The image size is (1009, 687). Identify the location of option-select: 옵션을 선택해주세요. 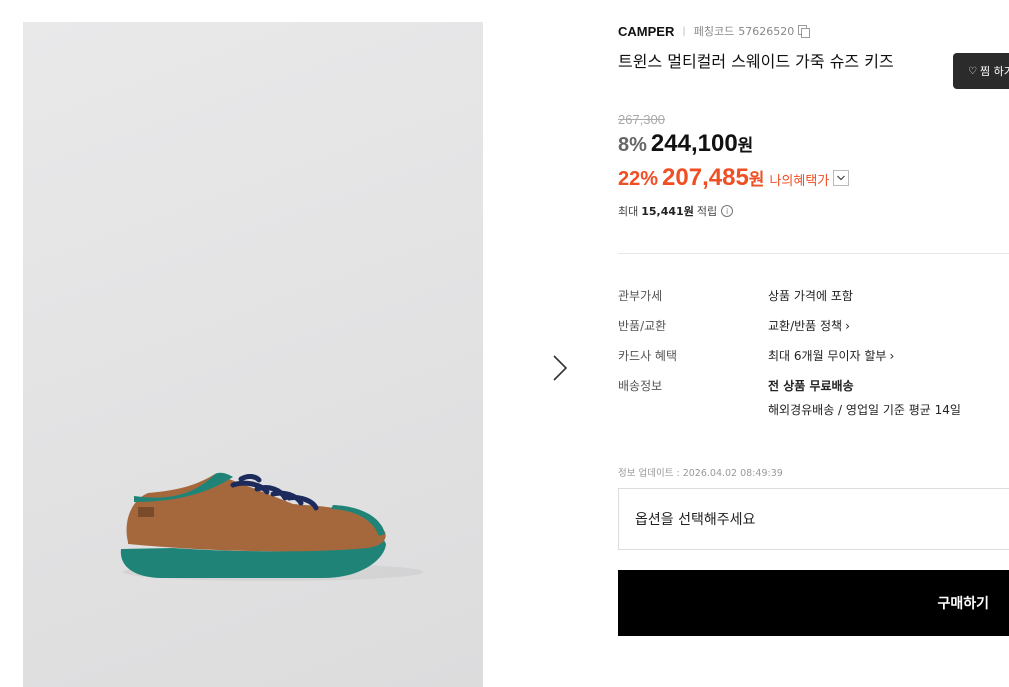
(813, 519).